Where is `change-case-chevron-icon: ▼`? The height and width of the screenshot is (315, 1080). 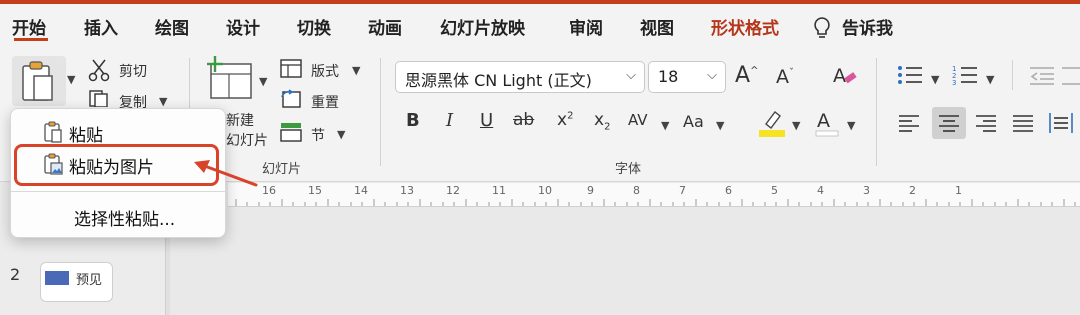
change-case-chevron-icon: ▼ is located at coordinates (720, 125).